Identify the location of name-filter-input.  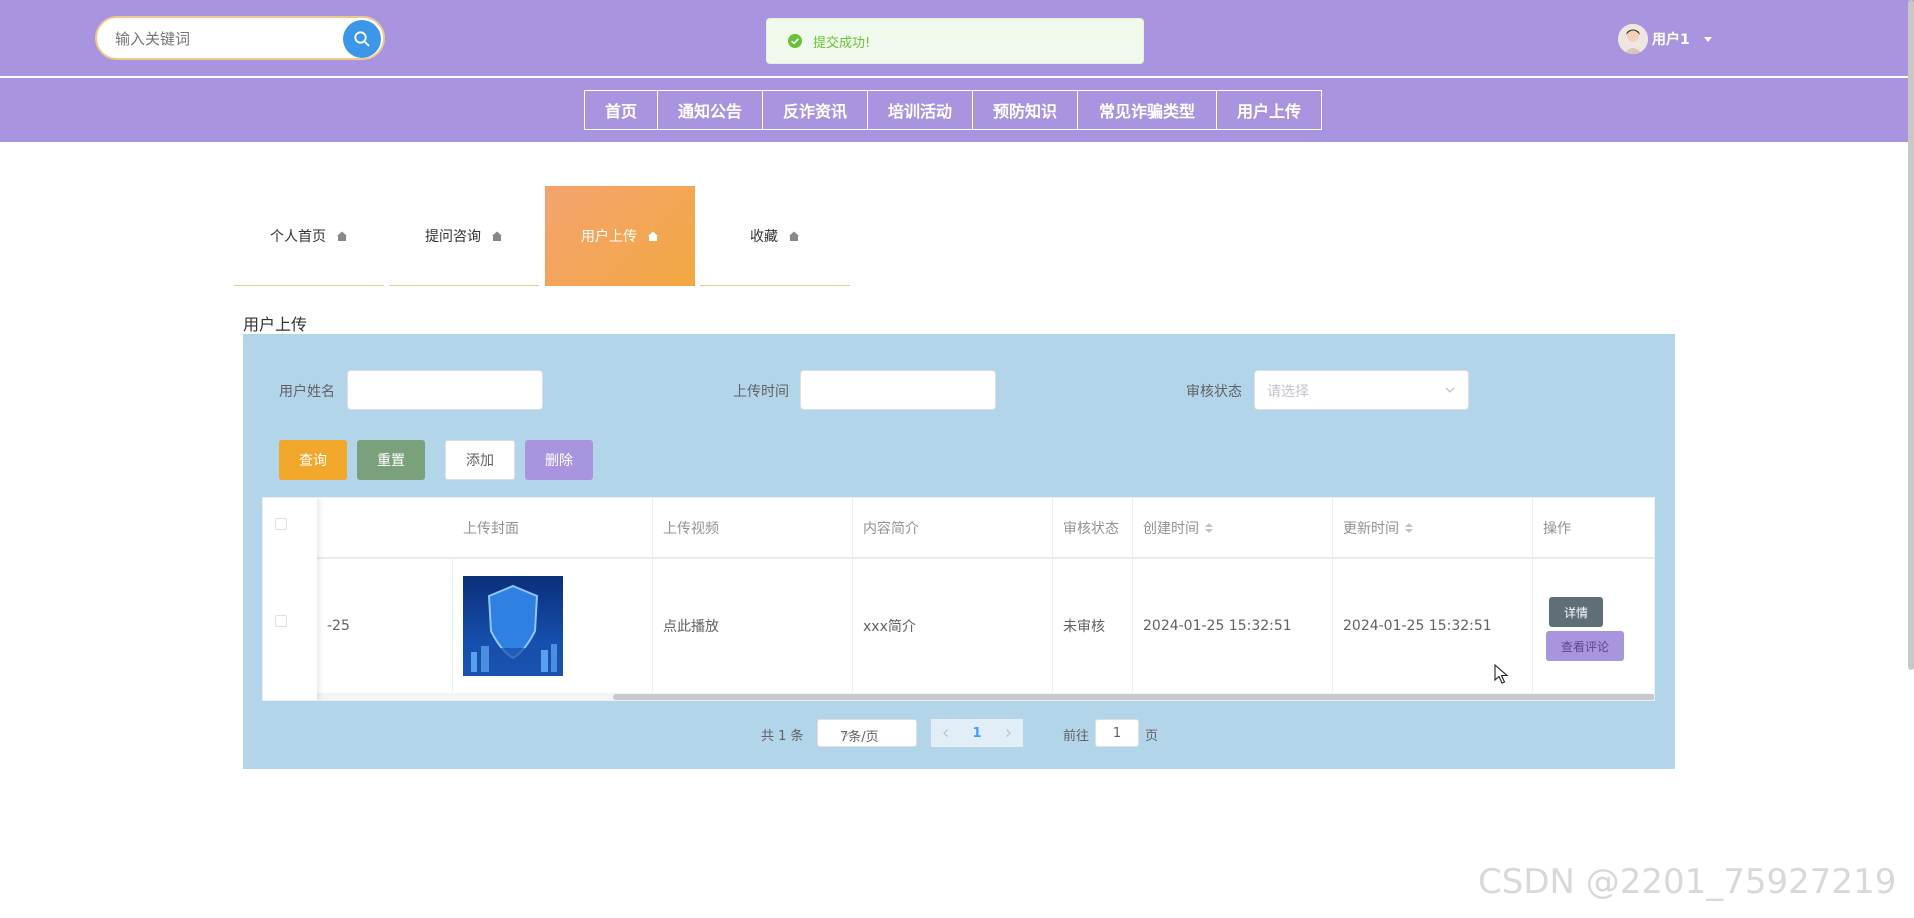
(445, 390).